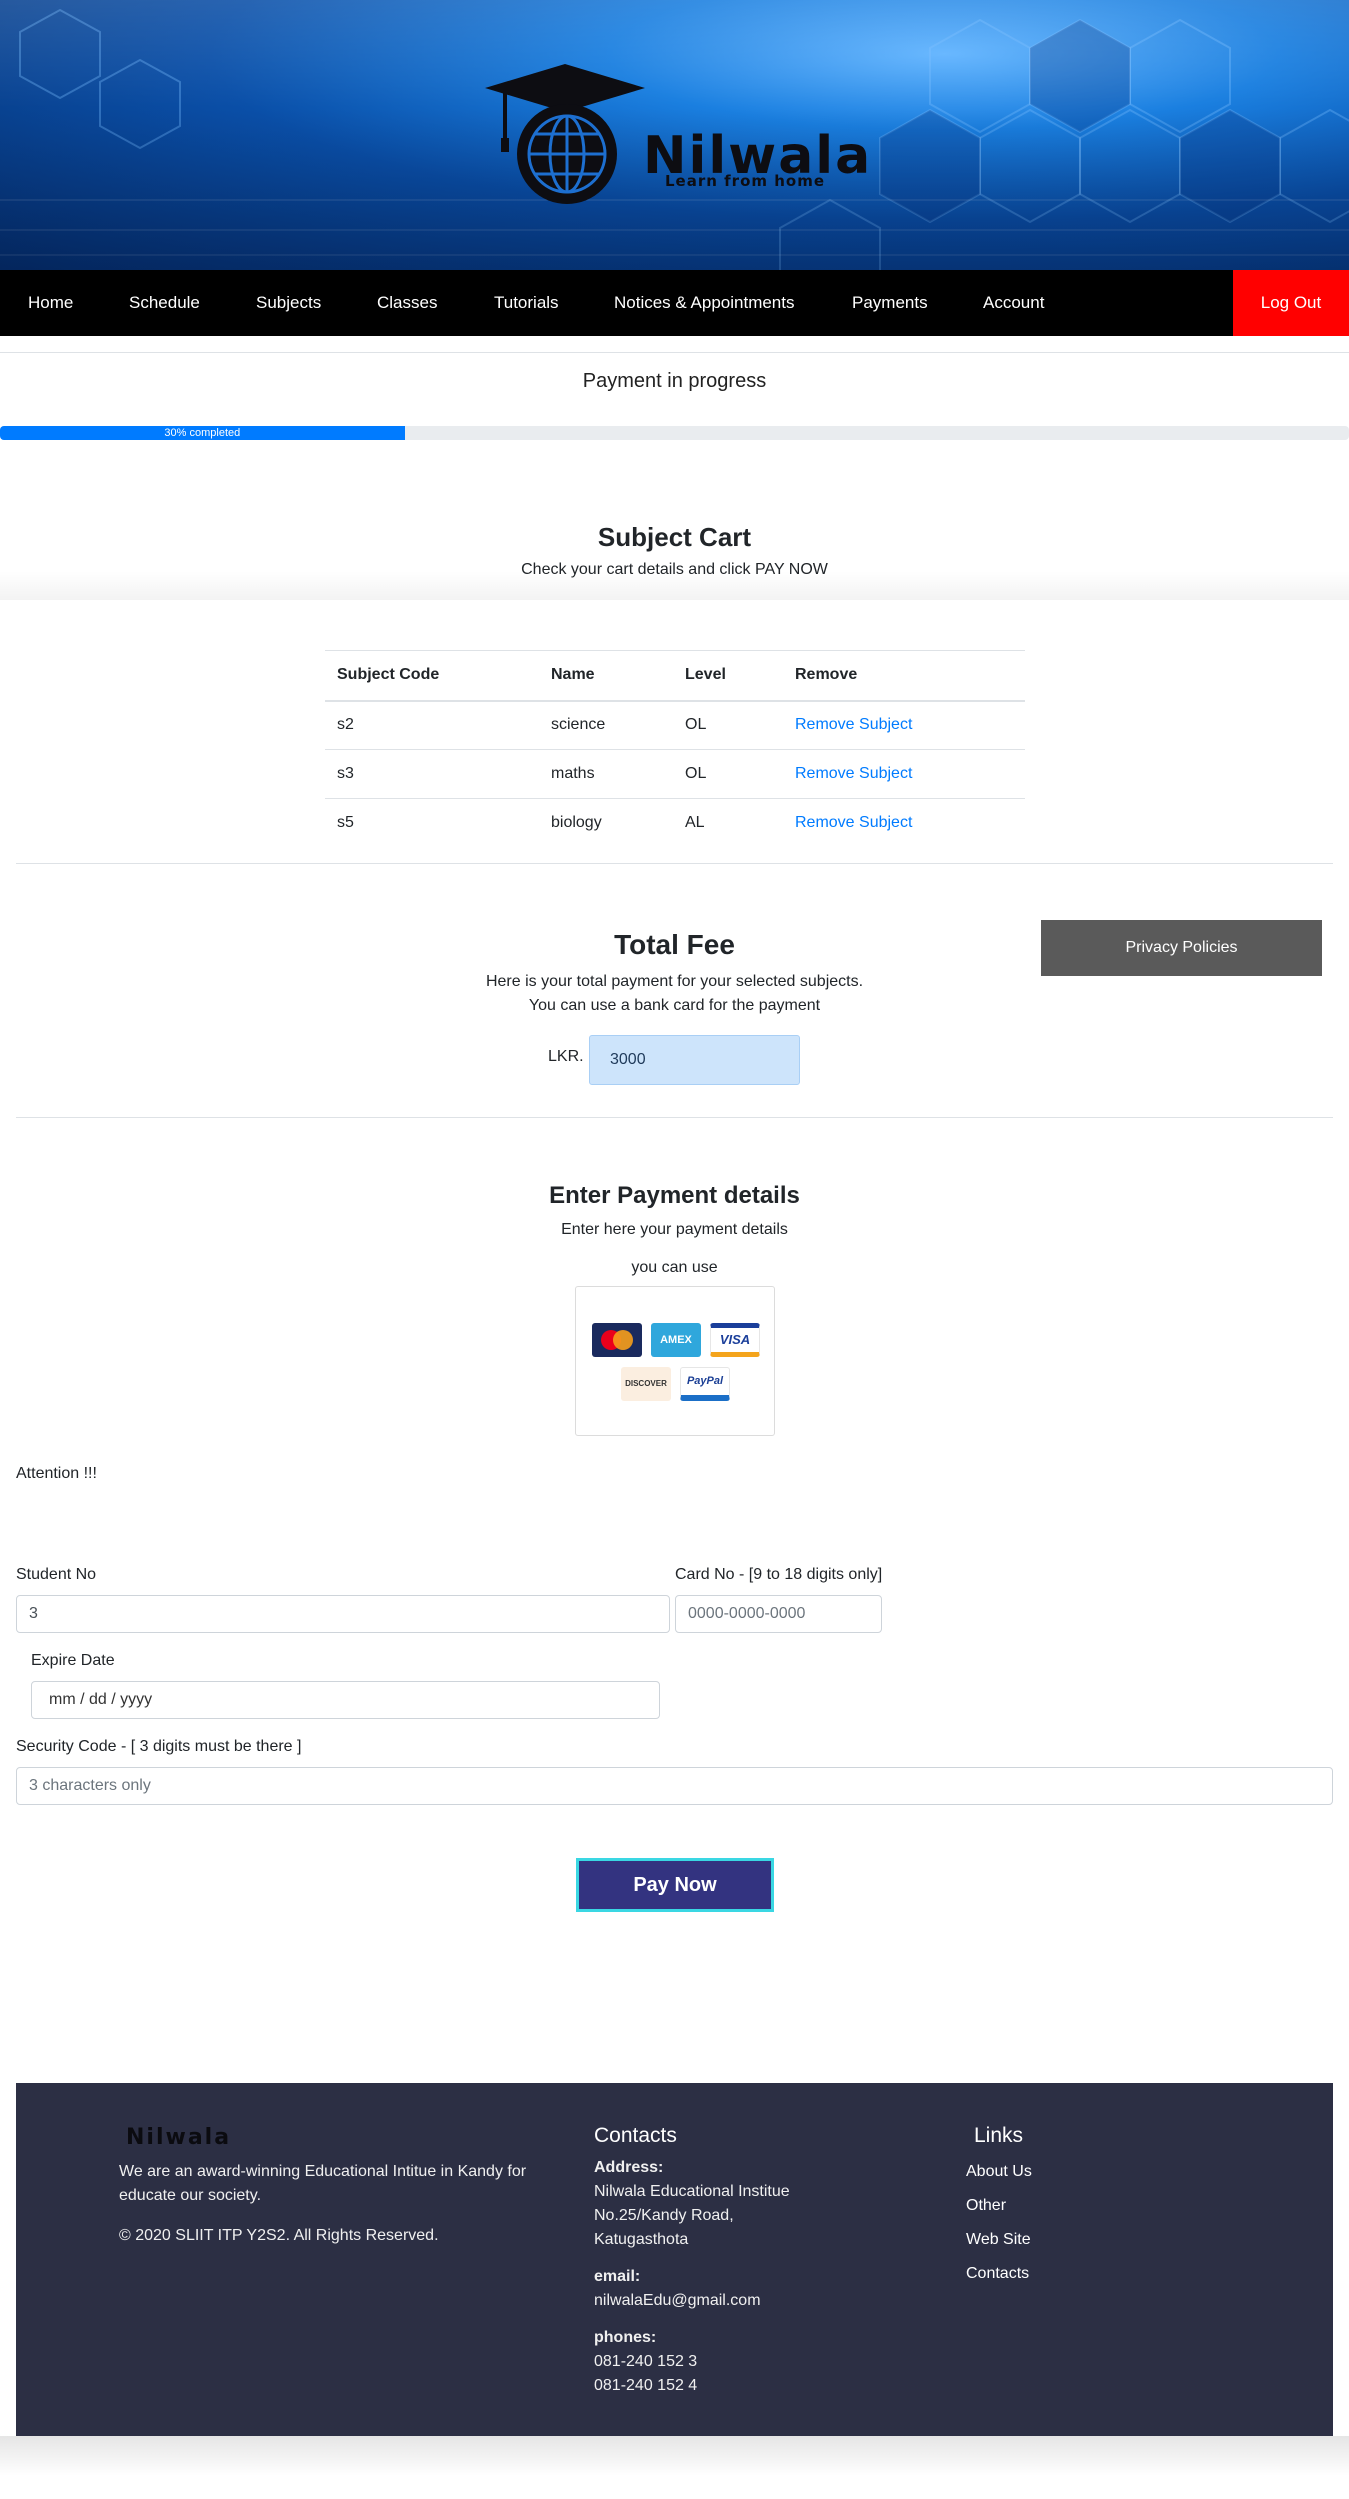  What do you see at coordinates (617, 2276) in the screenshot?
I see `email-label: email:` at bounding box center [617, 2276].